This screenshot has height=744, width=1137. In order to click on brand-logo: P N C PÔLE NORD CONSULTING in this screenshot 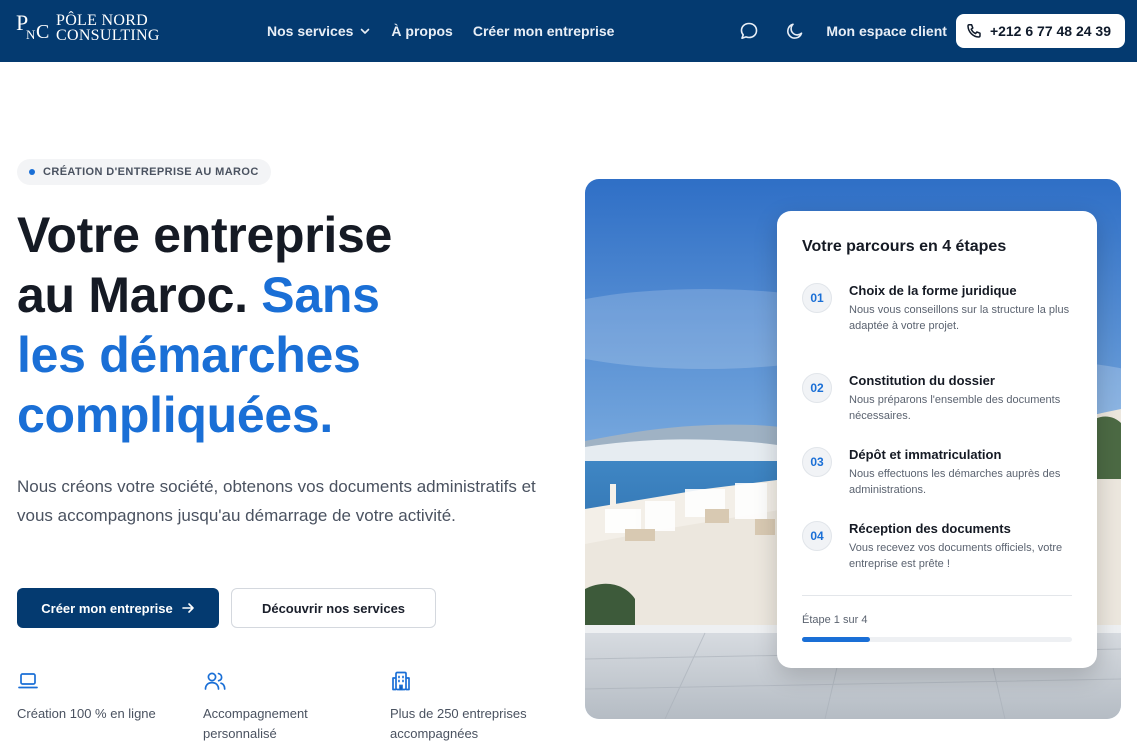, I will do `click(88, 28)`.